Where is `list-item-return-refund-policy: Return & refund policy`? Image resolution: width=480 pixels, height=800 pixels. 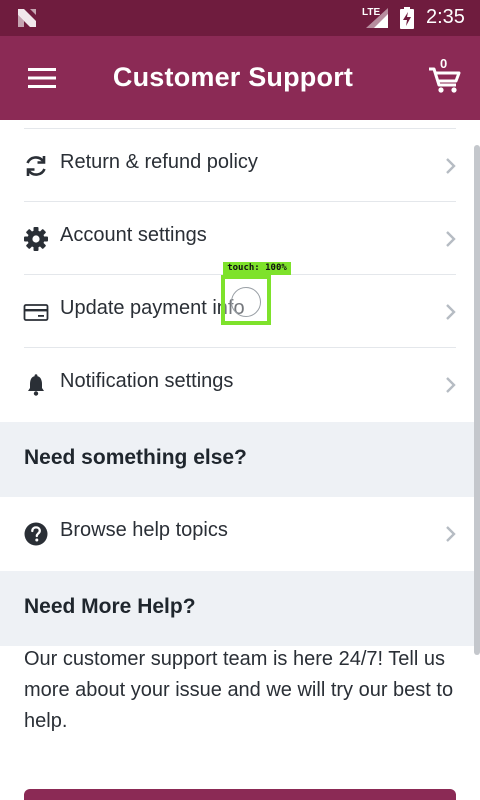
list-item-return-refund-policy: Return & refund policy is located at coordinates (240, 165).